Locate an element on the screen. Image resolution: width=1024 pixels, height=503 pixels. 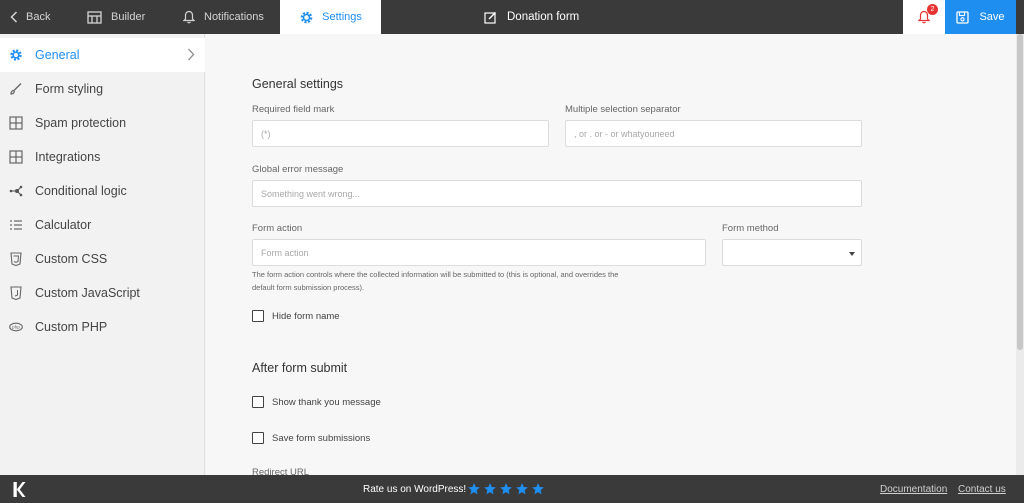
list-icon is located at coordinates (16, 225).